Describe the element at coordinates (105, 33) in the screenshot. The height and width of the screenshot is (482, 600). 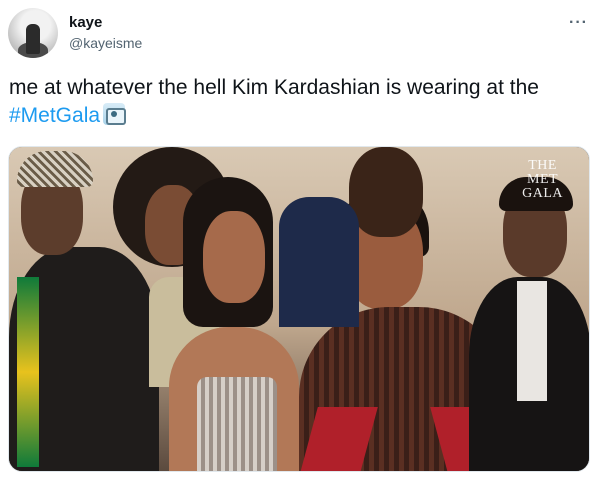
I see `author-names: kaye @kayeisme` at that location.